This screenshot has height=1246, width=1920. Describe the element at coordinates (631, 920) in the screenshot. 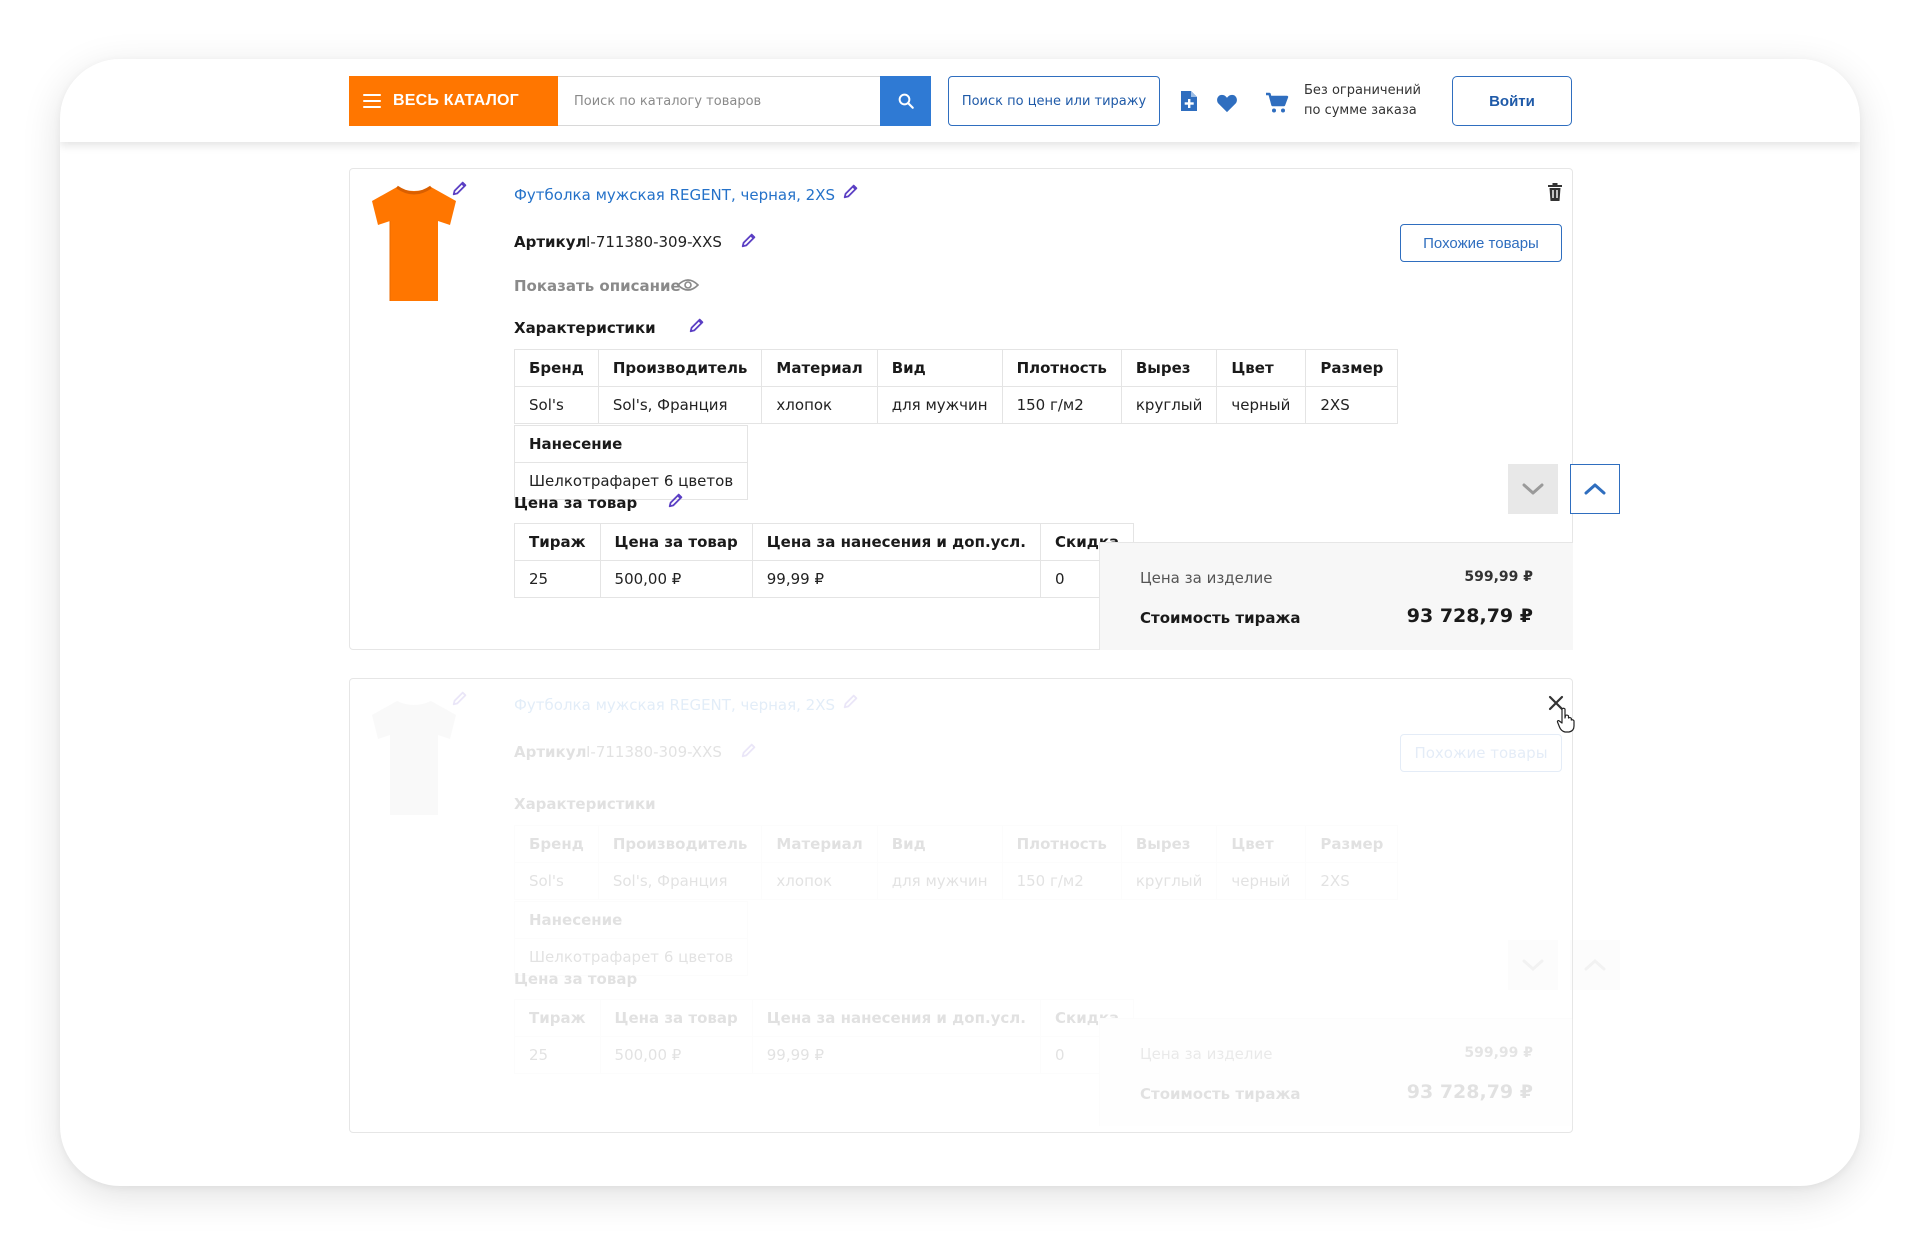

I see `table-row: Нанесение` at that location.